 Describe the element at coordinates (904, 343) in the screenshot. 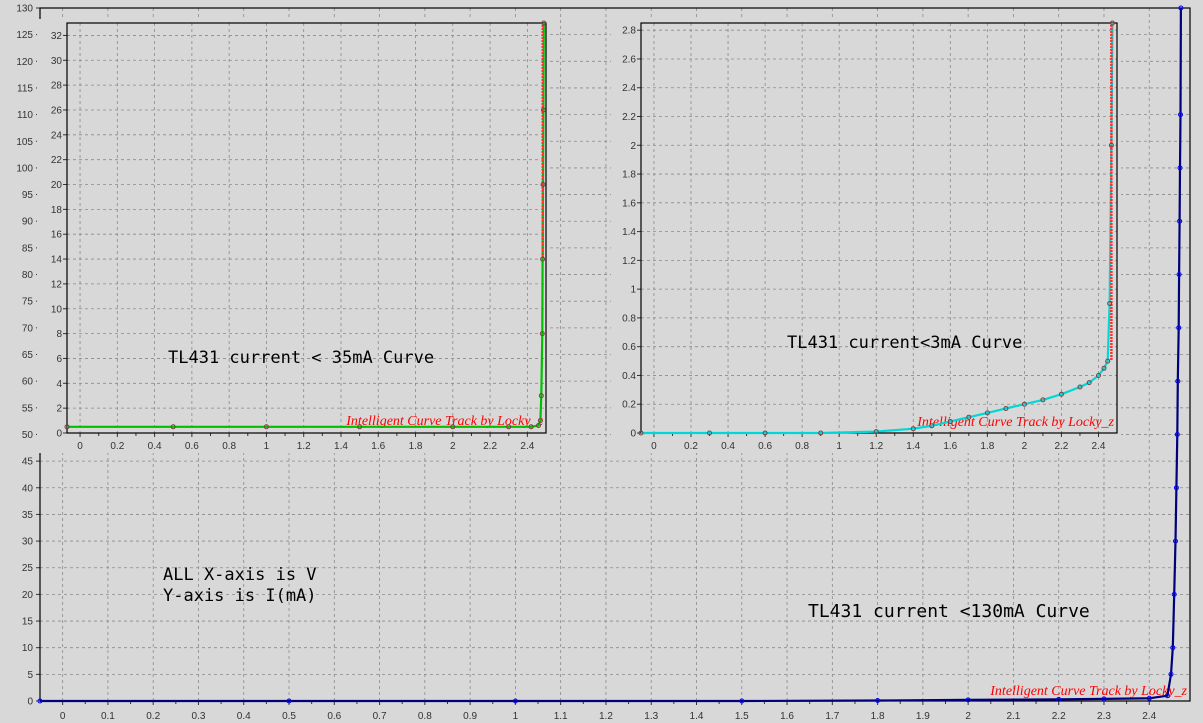

I see `annotation-text: TL431 current<3mA Curve` at that location.